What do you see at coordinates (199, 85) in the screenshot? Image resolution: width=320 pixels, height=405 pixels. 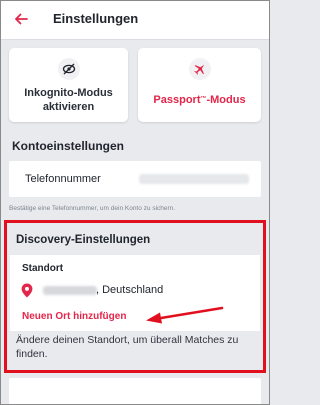 I see `passport-card: Passport™-Modus` at bounding box center [199, 85].